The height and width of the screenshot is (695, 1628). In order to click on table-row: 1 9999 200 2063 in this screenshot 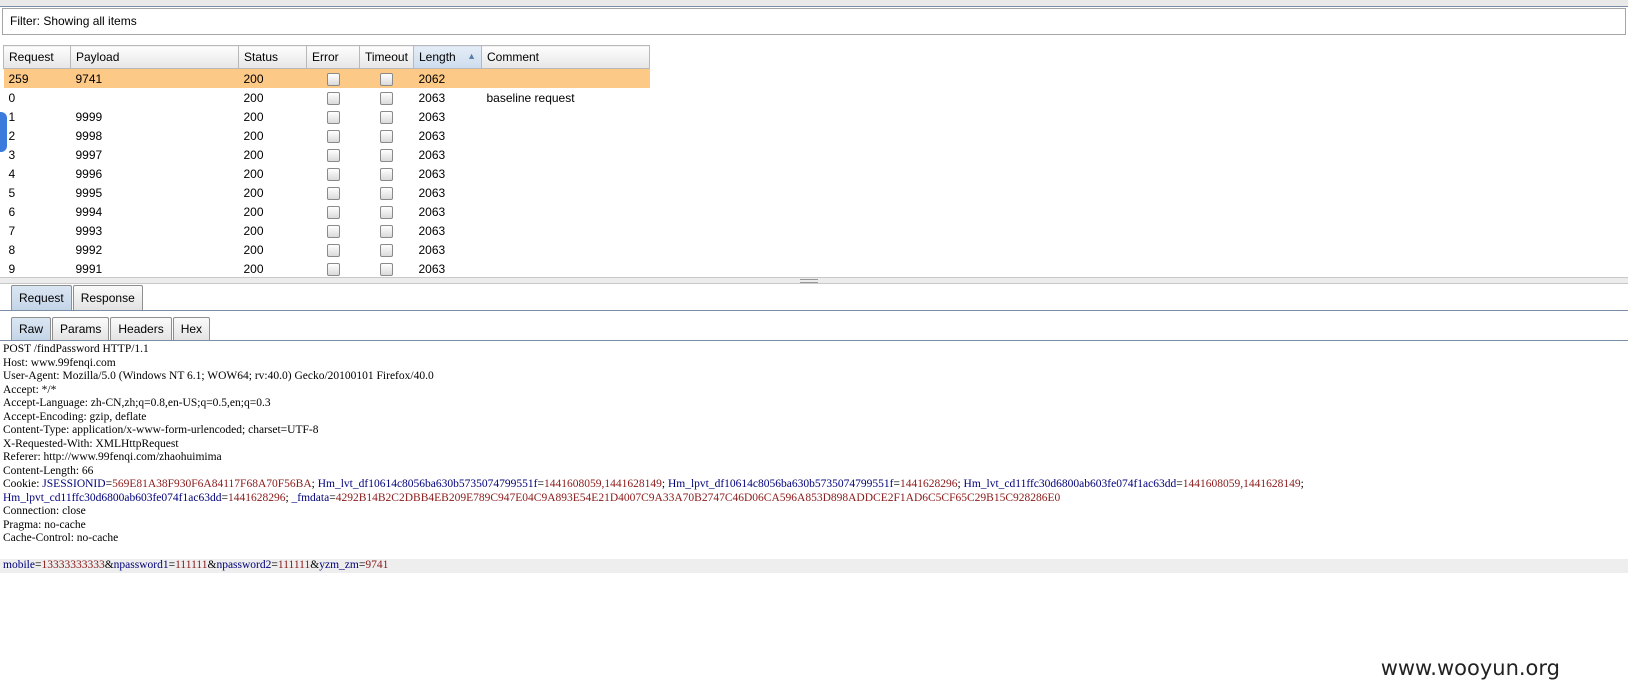, I will do `click(327, 116)`.